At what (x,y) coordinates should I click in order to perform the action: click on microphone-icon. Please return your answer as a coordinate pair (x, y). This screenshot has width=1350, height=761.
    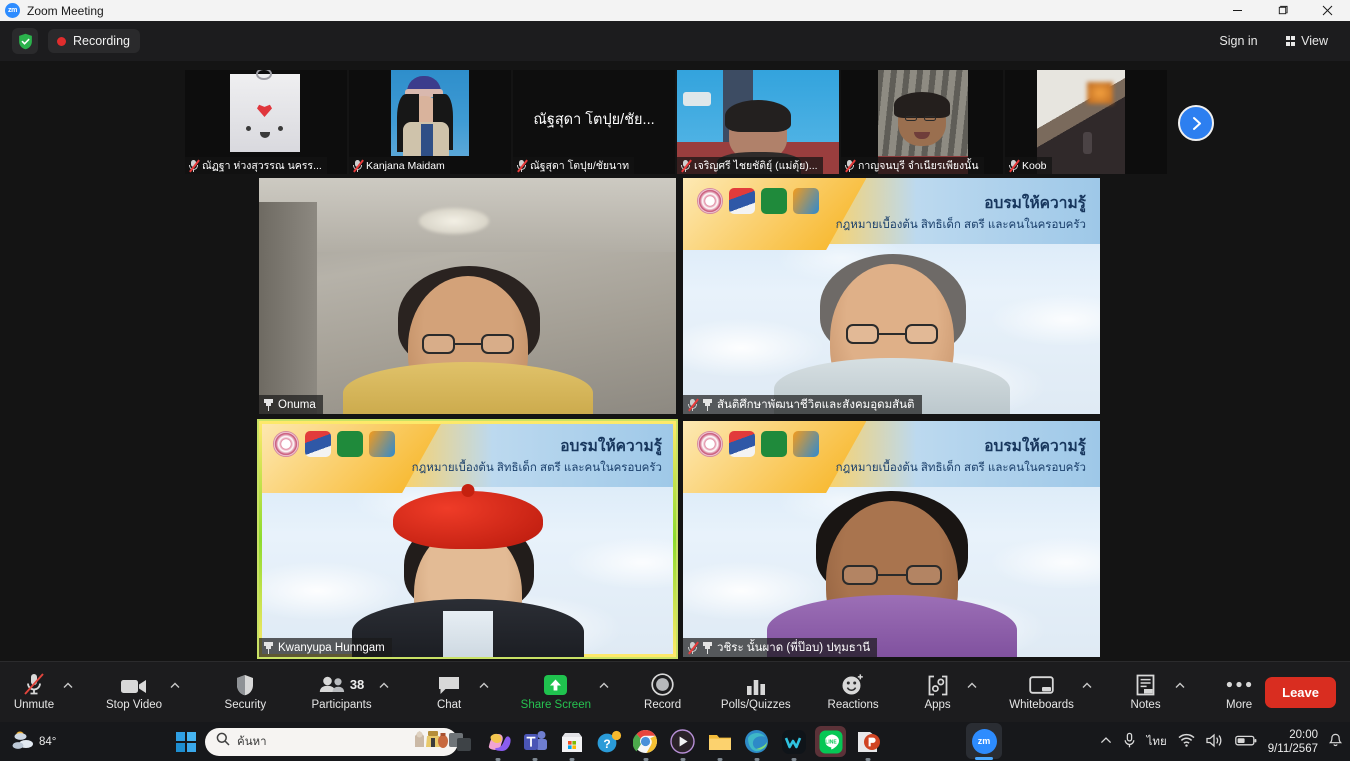
    Looking at the image, I should click on (1129, 742).